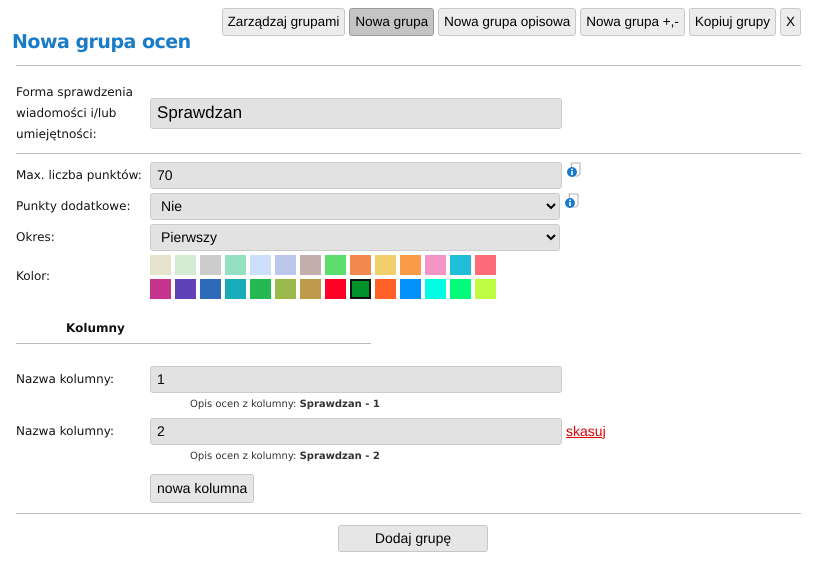 The image size is (821, 580). Describe the element at coordinates (96, 328) in the screenshot. I see `section-heading: Kolumny` at that location.